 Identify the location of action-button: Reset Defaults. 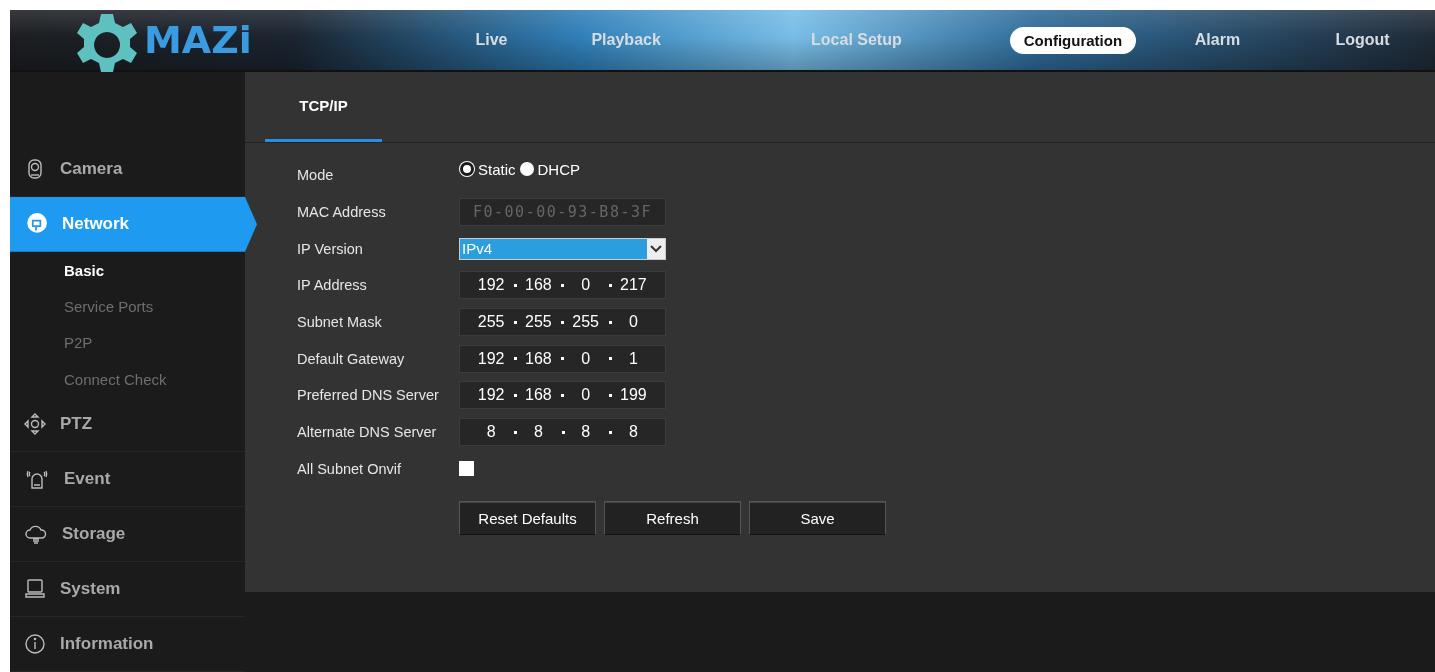
(527, 518).